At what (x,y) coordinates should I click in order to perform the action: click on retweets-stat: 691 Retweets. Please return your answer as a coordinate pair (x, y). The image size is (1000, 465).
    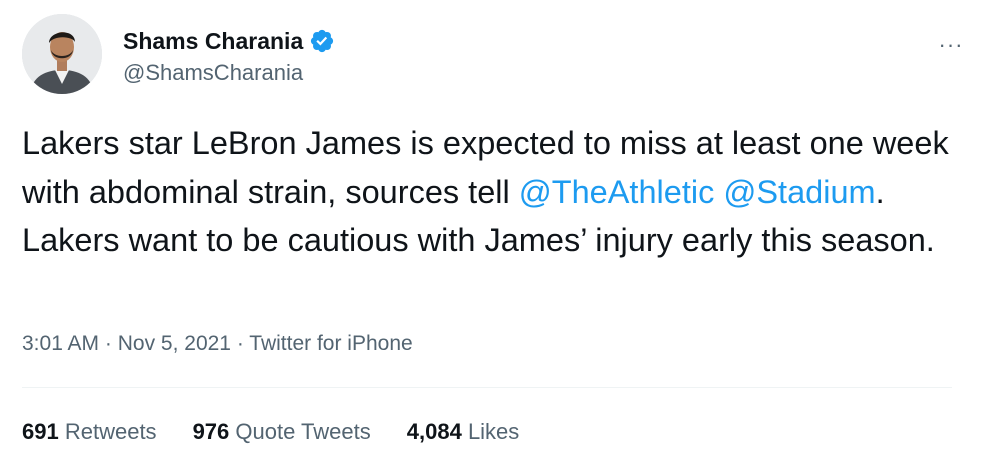
    Looking at the image, I should click on (89, 432).